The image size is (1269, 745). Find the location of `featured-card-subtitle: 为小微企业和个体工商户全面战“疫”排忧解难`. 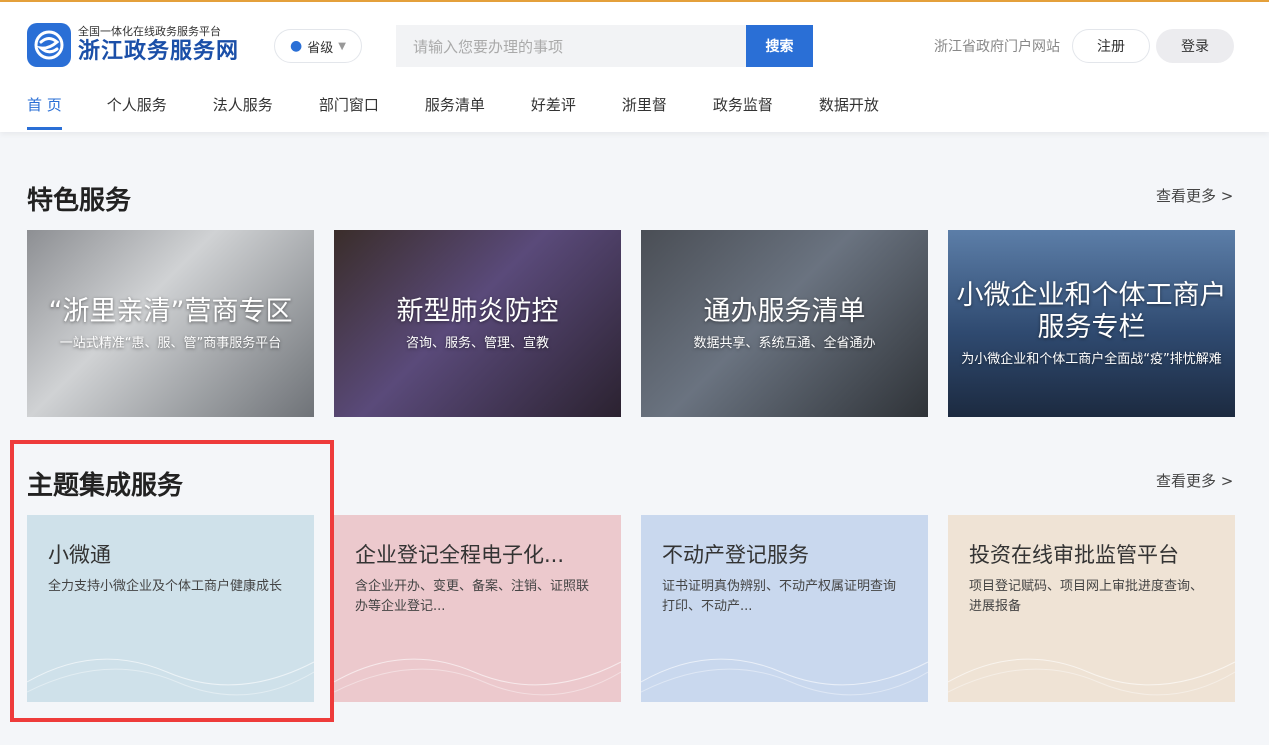

featured-card-subtitle: 为小微企业和个体工商户全面战“疫”排忧解难 is located at coordinates (1091, 359).